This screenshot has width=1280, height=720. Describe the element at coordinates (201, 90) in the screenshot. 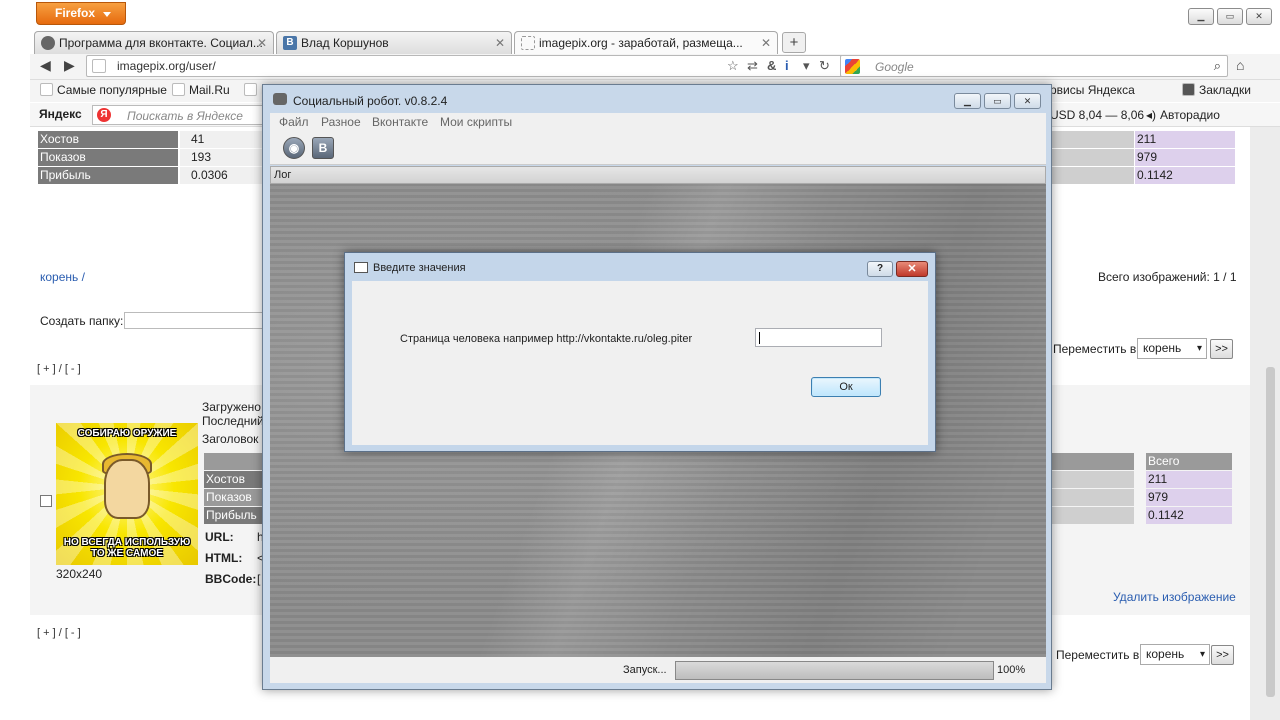

I see `bookmark-mailru: Mail.Ru` at that location.